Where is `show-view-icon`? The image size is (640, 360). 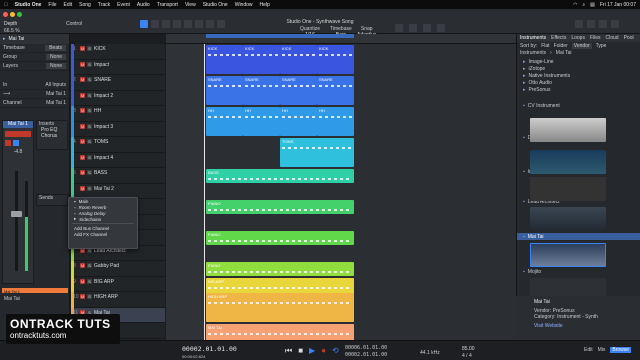
show-view-icon is located at coordinates (603, 24).